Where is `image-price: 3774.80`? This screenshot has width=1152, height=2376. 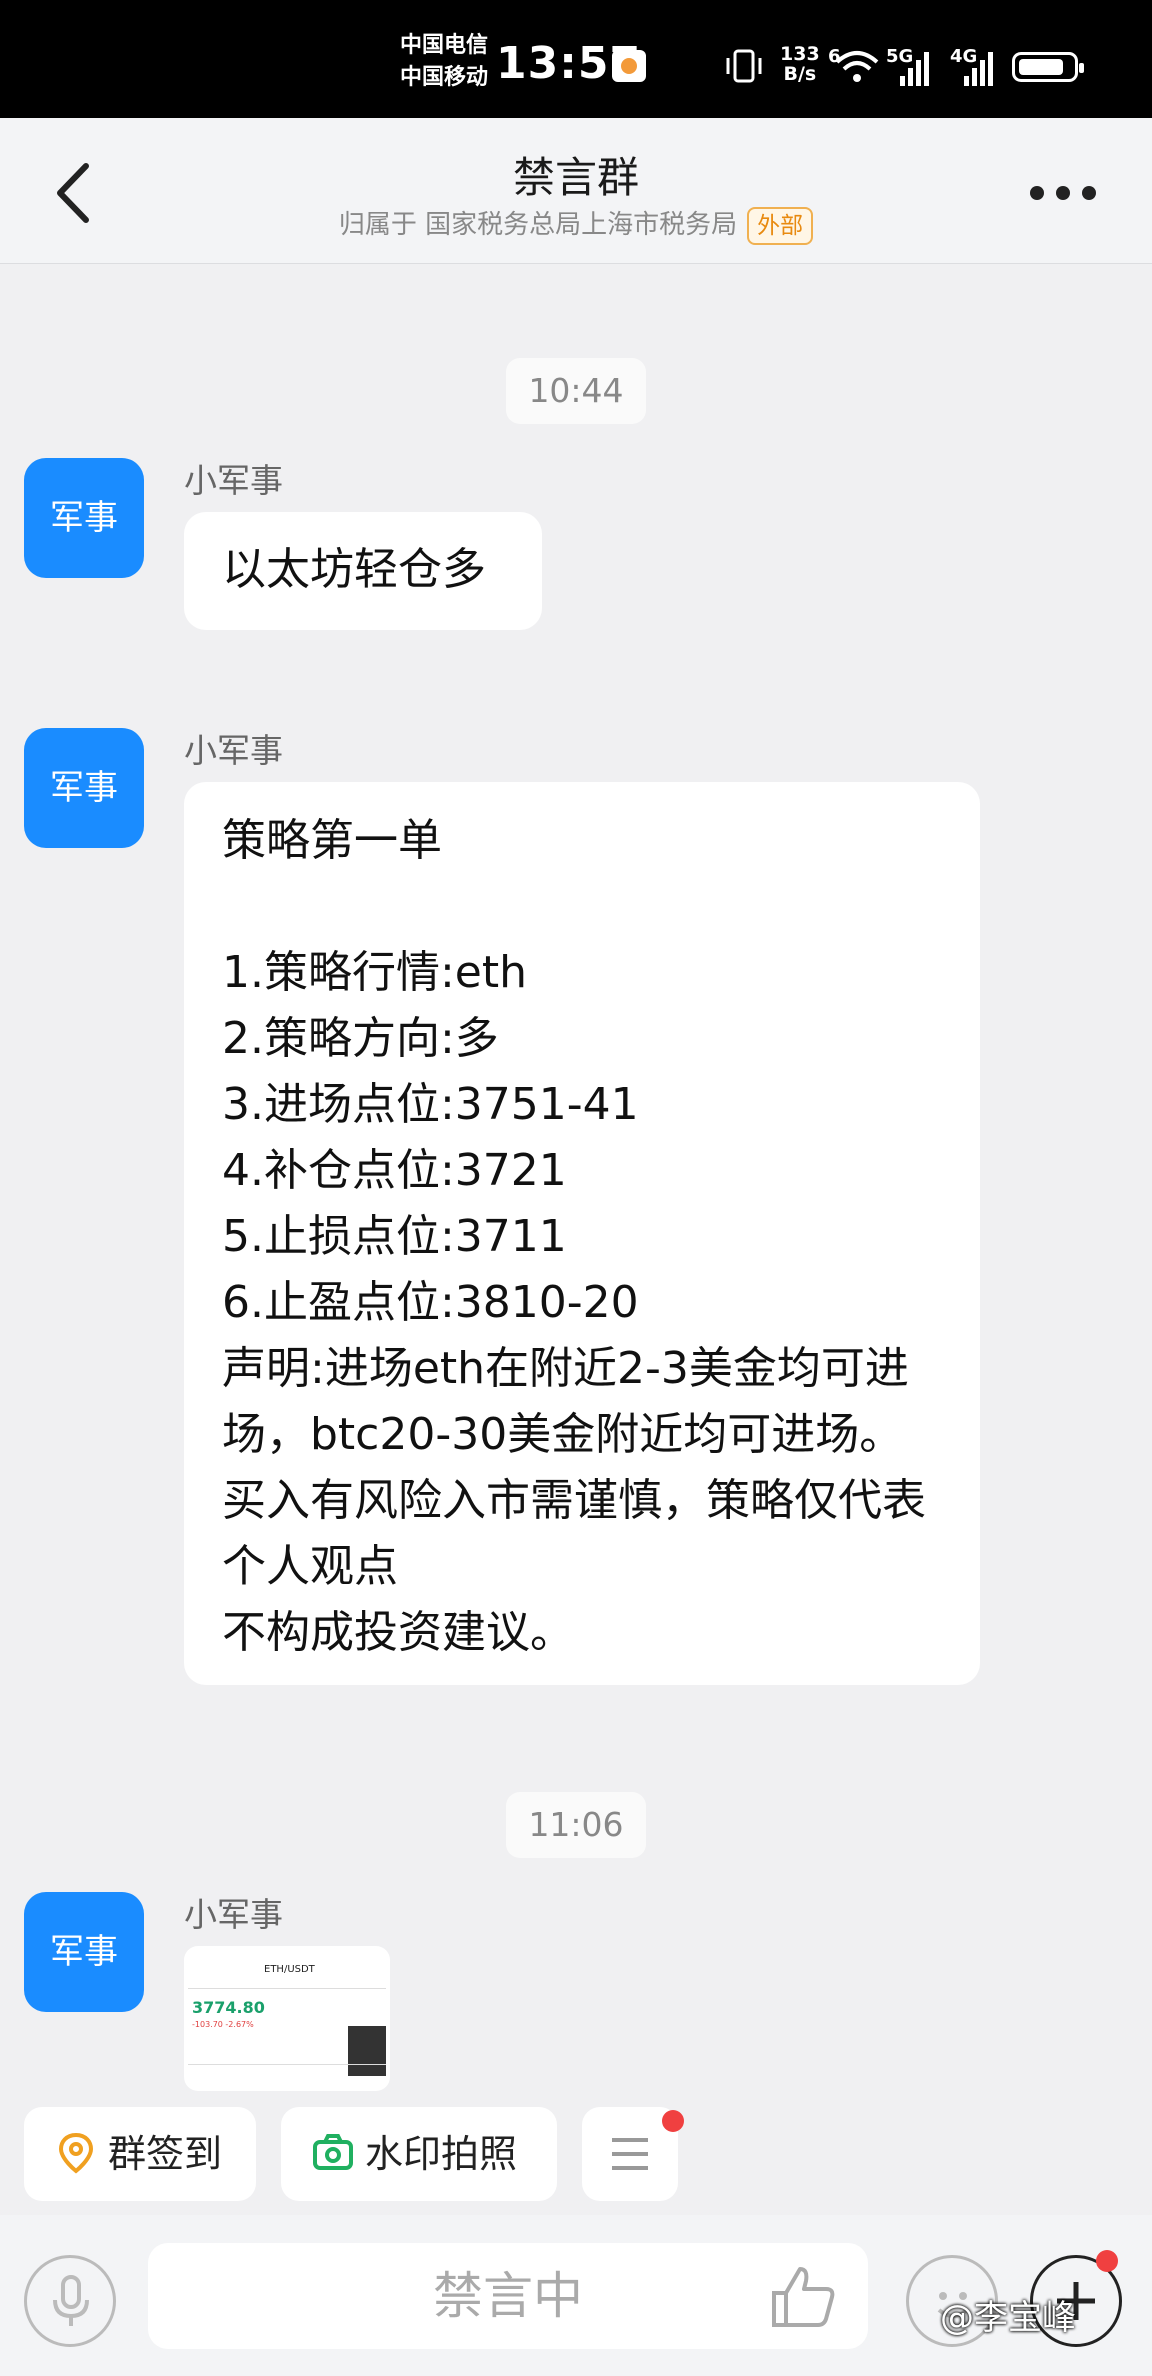
image-price: 3774.80 is located at coordinates (228, 2007).